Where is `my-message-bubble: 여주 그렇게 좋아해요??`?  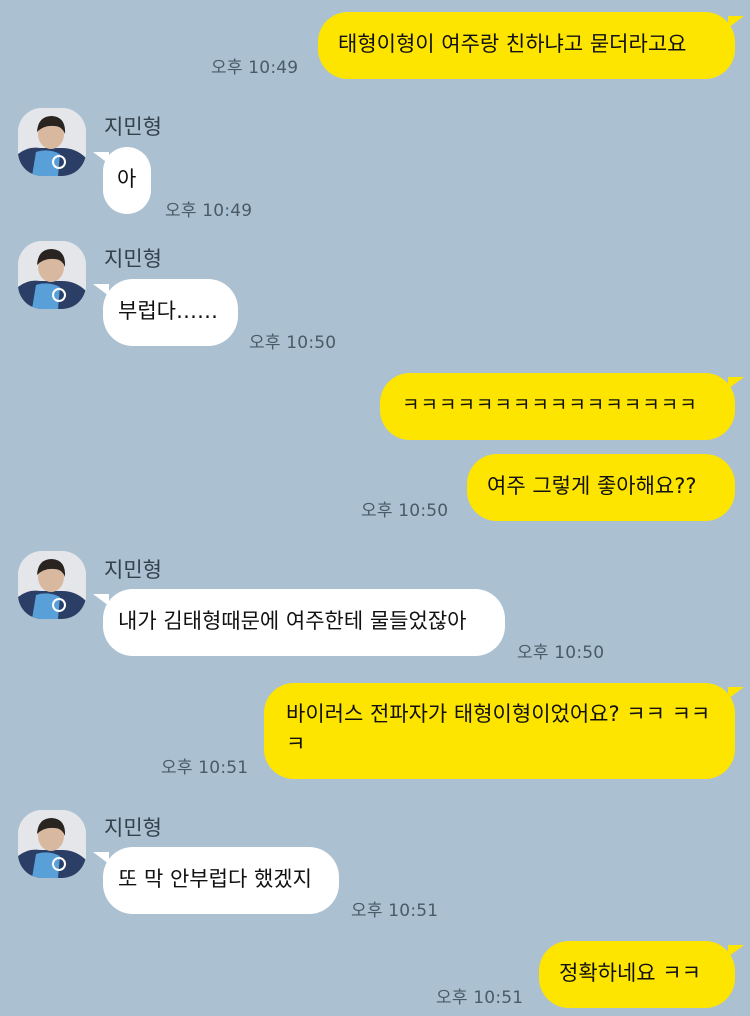
my-message-bubble: 여주 그렇게 좋아해요?? is located at coordinates (601, 487).